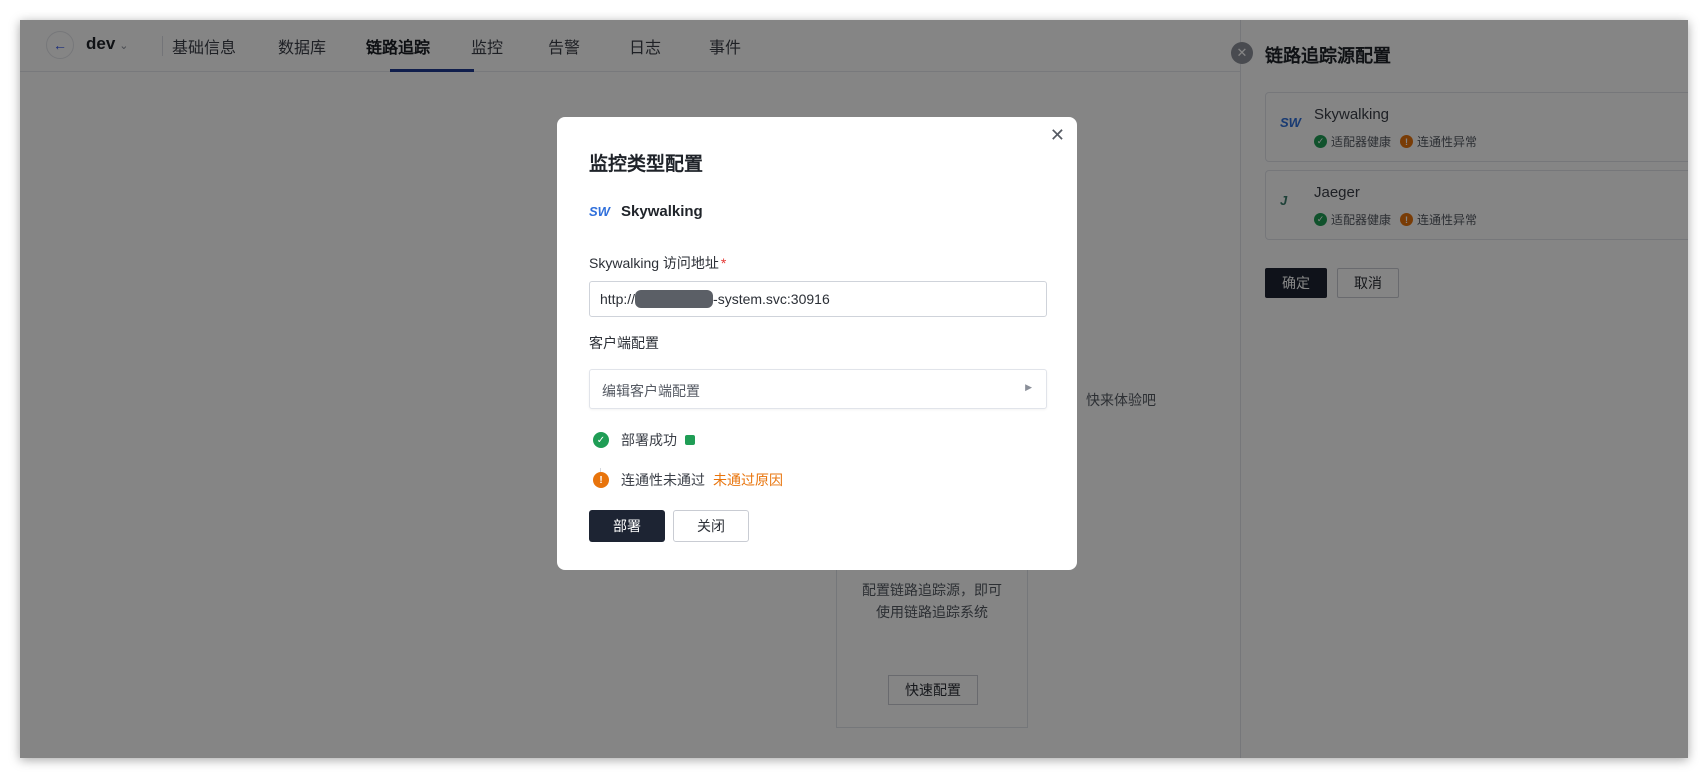 This screenshot has width=1708, height=778. What do you see at coordinates (601, 440) in the screenshot?
I see `check-circle-icon: ✓` at bounding box center [601, 440].